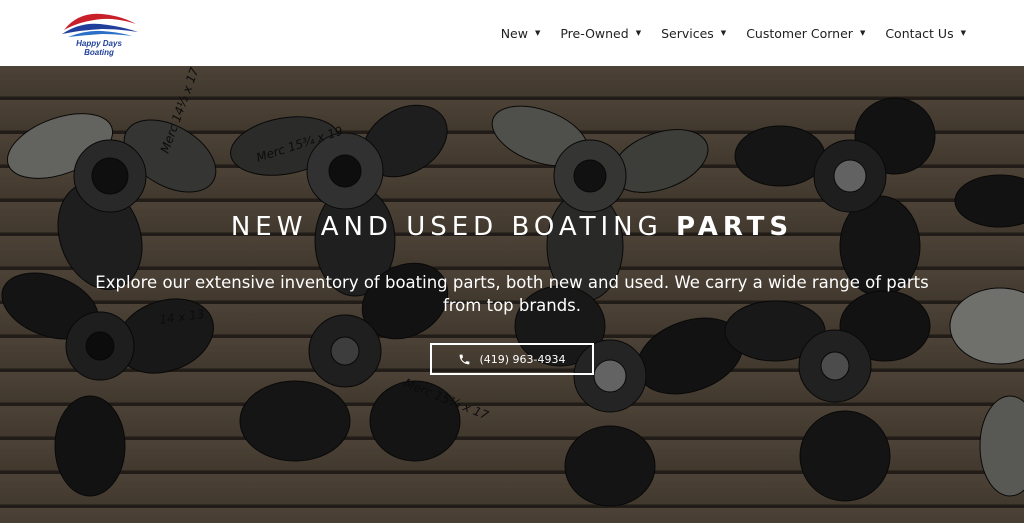 The image size is (1024, 523). I want to click on logo-text-line2: Boating, so click(99, 52).